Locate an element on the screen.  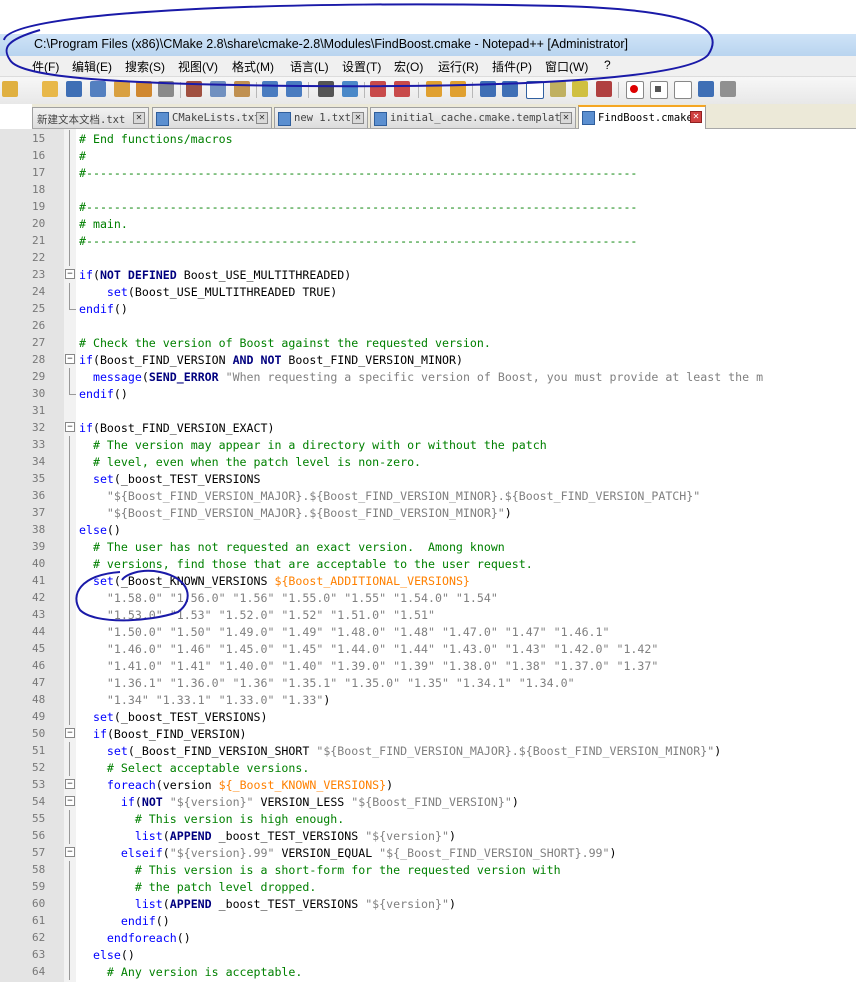
menu-item: 视图(V) is located at coordinates (198, 66).